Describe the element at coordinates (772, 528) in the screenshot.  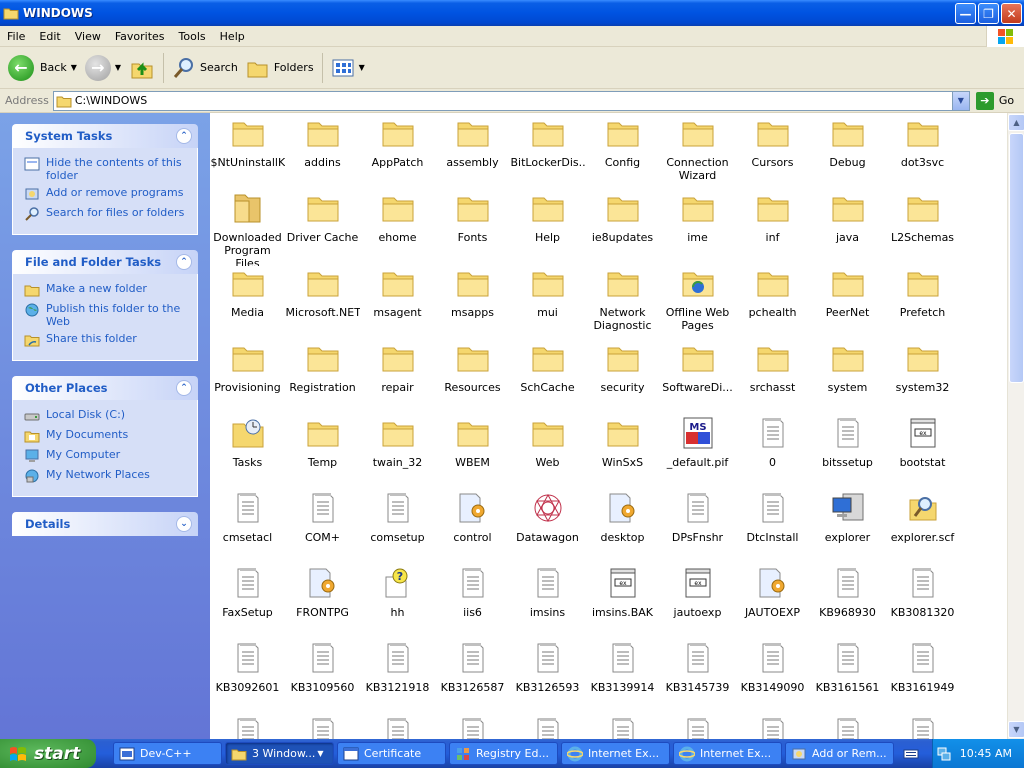
I see `file-item: DtcInstall` at that location.